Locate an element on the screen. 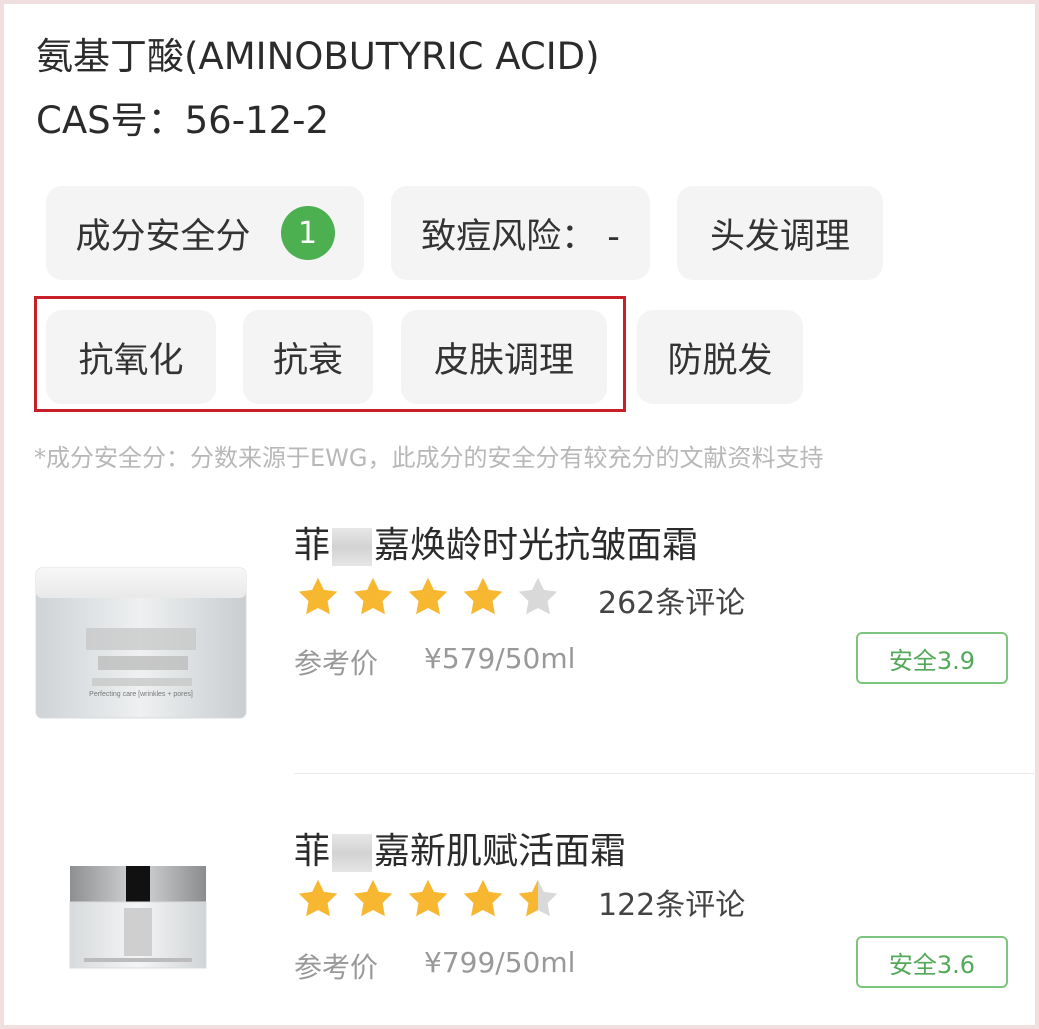 The image size is (1039, 1029). product-safety-badge: 安全3.6 is located at coordinates (932, 962).